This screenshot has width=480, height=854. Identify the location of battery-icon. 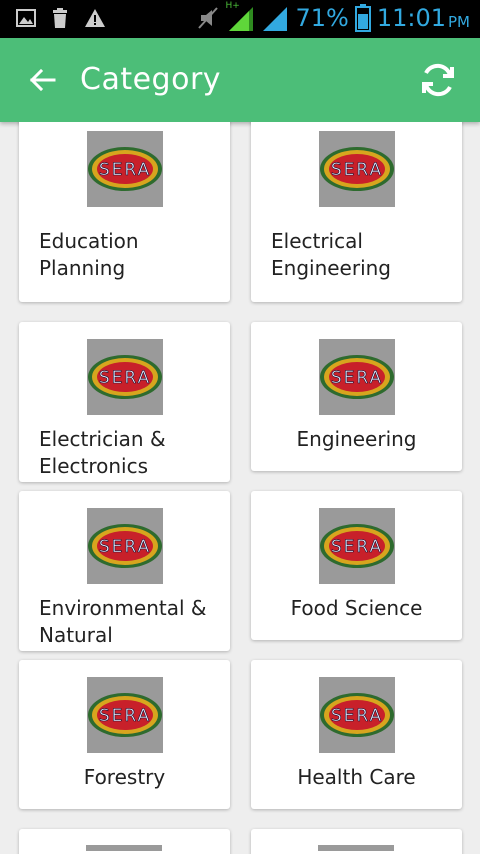
(362, 18).